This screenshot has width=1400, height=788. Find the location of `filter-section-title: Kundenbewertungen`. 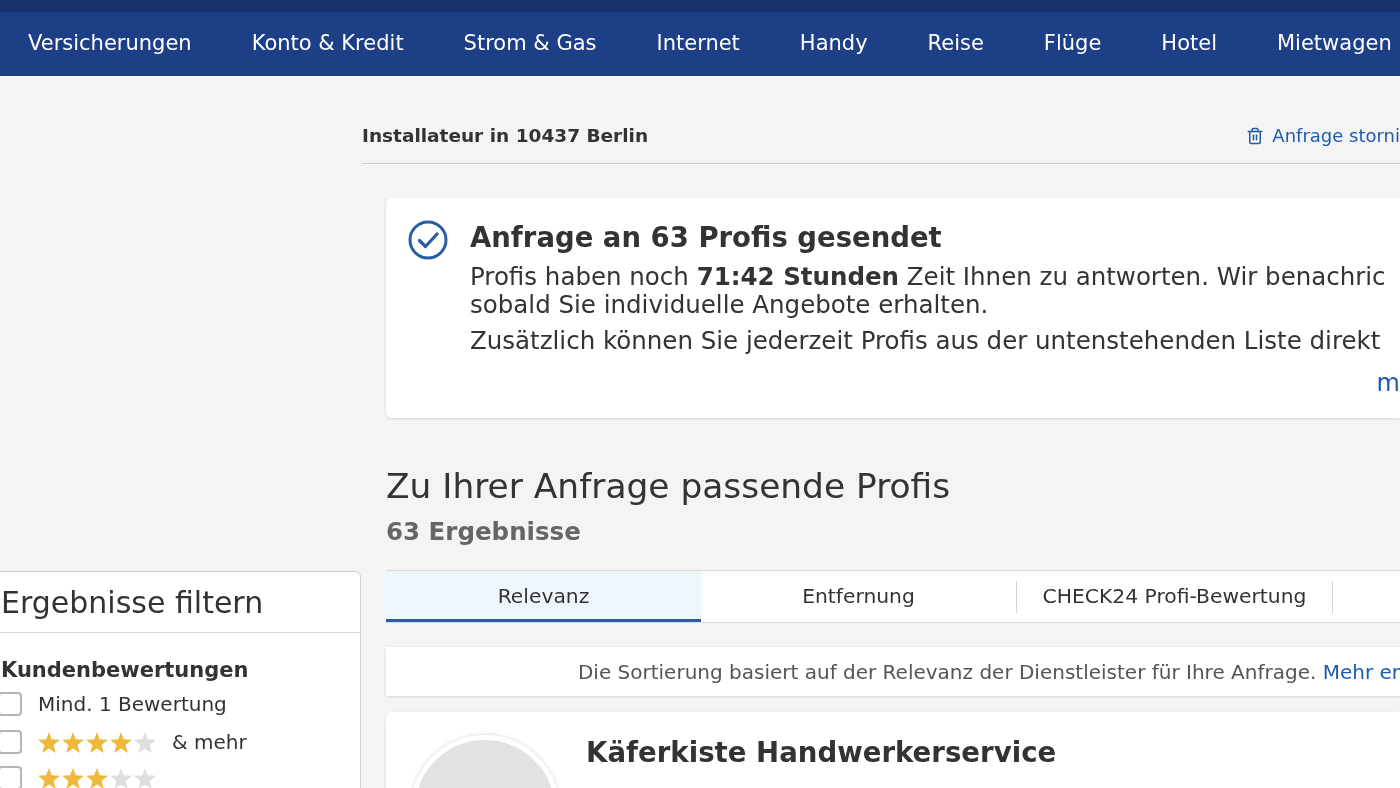

filter-section-title: Kundenbewertungen is located at coordinates (125, 670).